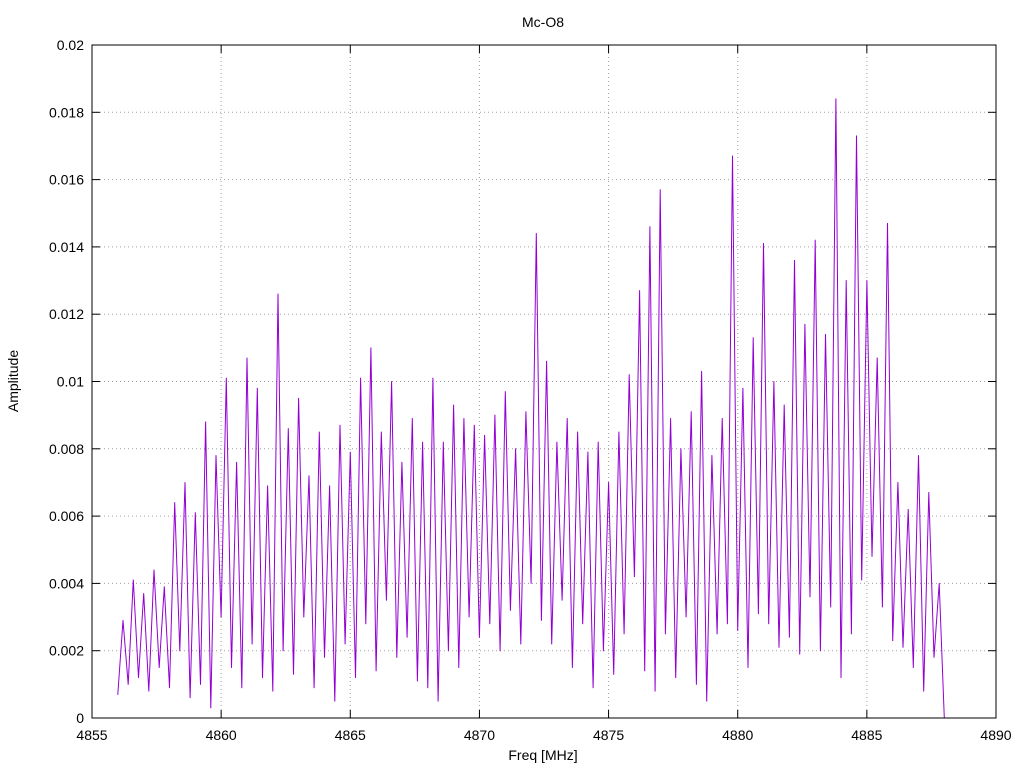 Image resolution: width=1024 pixels, height=773 pixels. What do you see at coordinates (221, 735) in the screenshot?
I see `x-tick-label: 4860` at bounding box center [221, 735].